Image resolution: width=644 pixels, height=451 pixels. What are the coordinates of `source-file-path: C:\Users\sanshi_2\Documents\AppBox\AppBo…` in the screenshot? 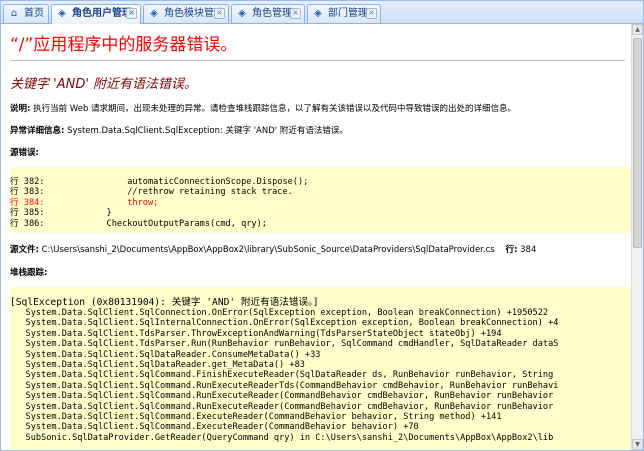 It's located at (268, 250).